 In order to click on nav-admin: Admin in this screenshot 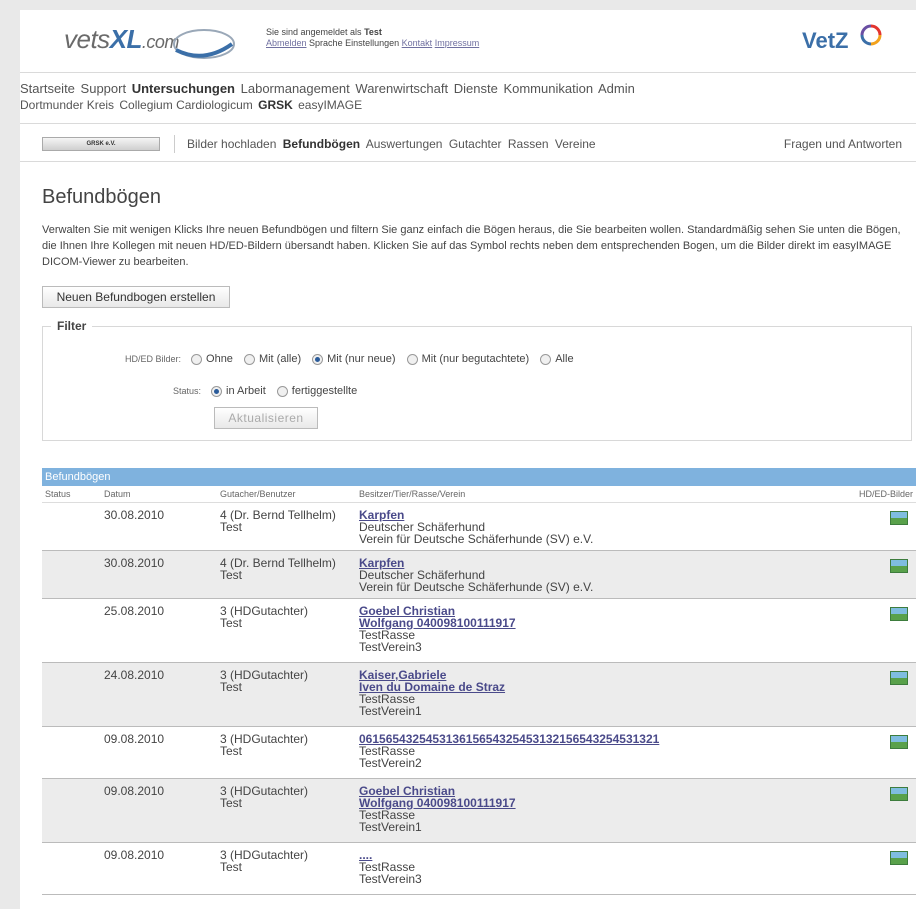, I will do `click(616, 88)`.